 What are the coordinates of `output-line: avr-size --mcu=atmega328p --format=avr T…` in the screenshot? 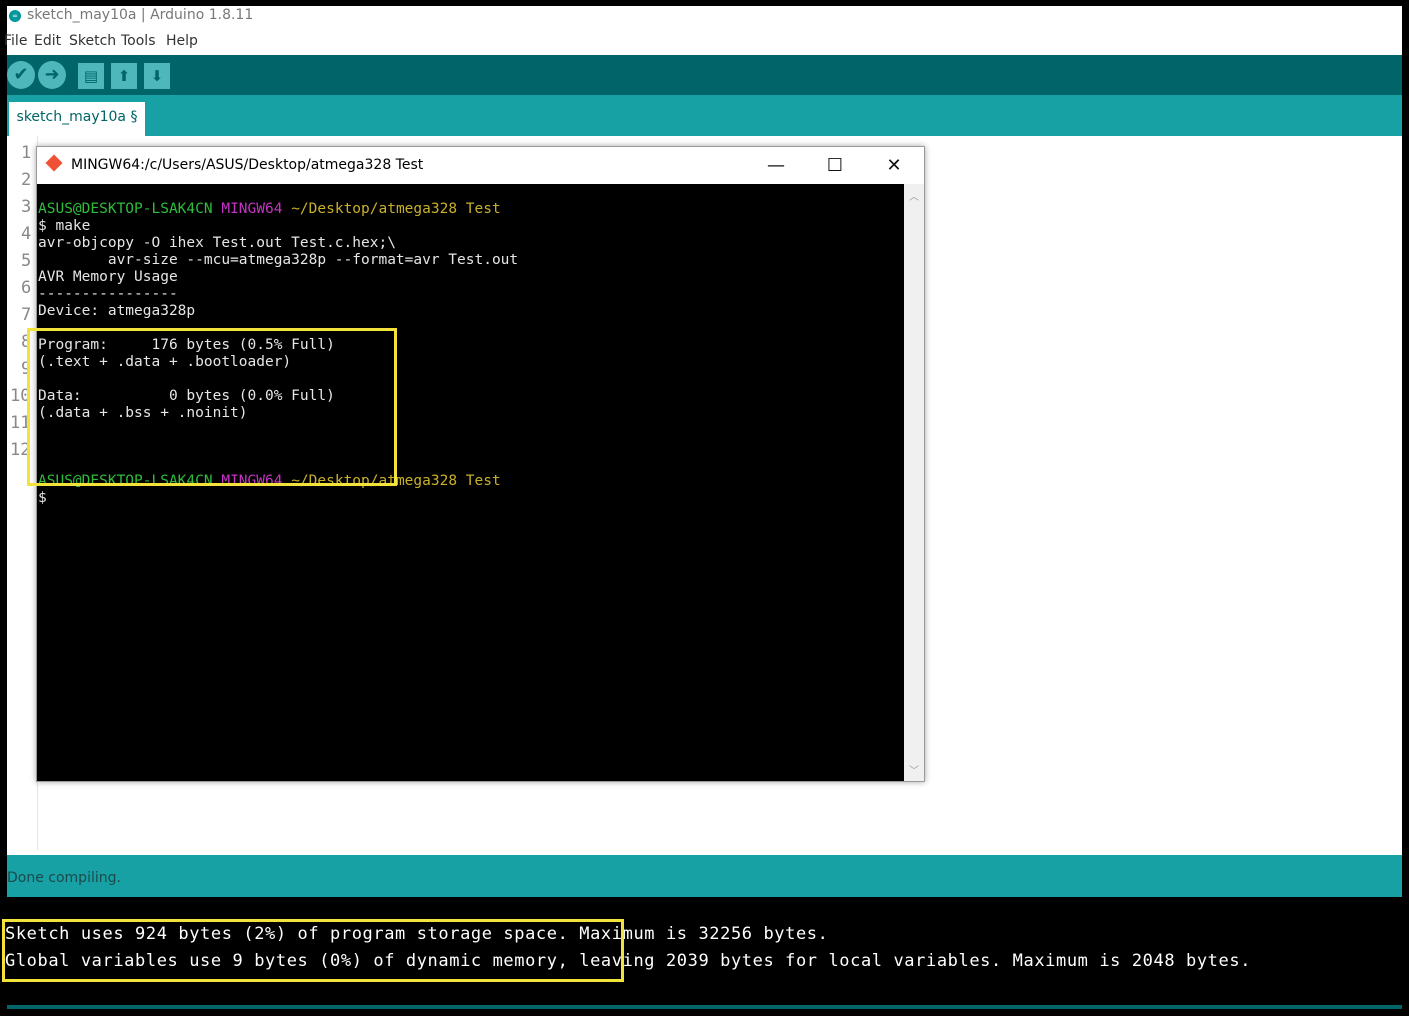 It's located at (278, 260).